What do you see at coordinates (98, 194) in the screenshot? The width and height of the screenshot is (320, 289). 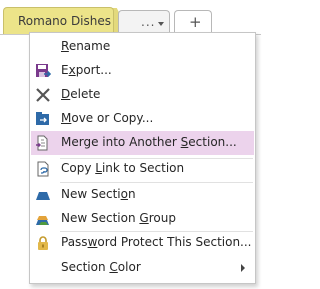 I see `menu-item-label: New Section` at bounding box center [98, 194].